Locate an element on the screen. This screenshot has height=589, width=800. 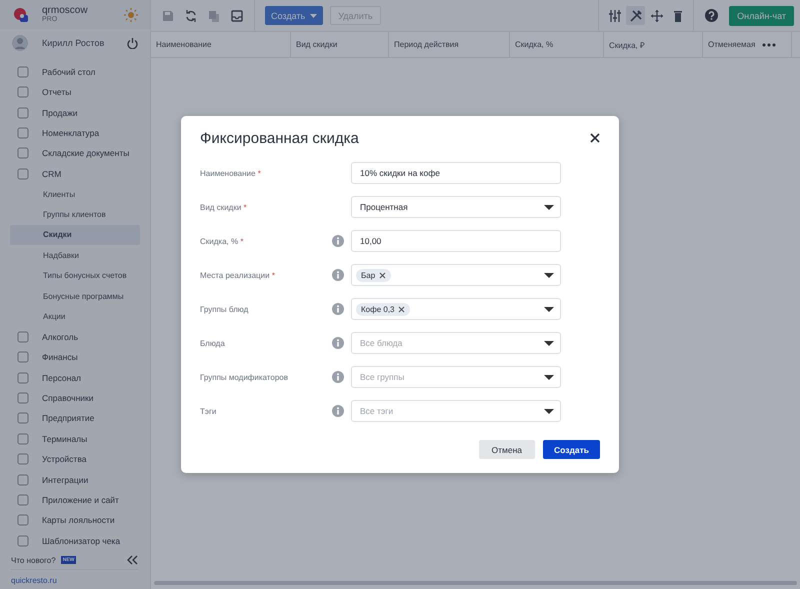
field-label: Тэги is located at coordinates (209, 411).